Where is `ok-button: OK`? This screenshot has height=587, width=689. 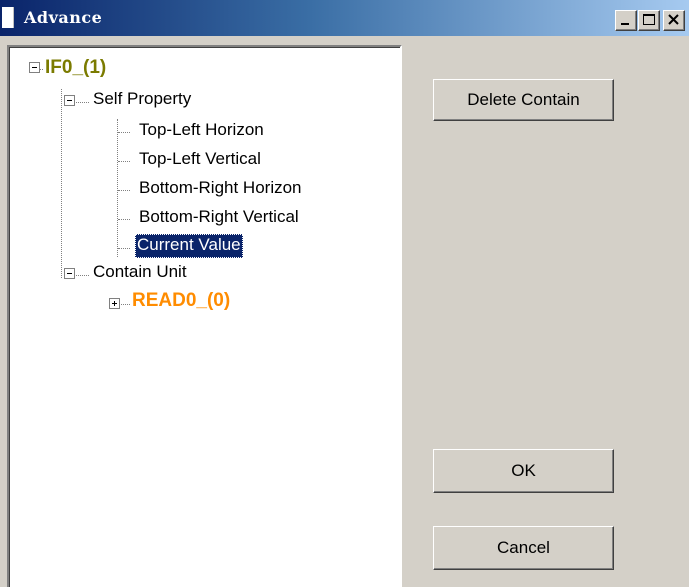 ok-button: OK is located at coordinates (523, 471).